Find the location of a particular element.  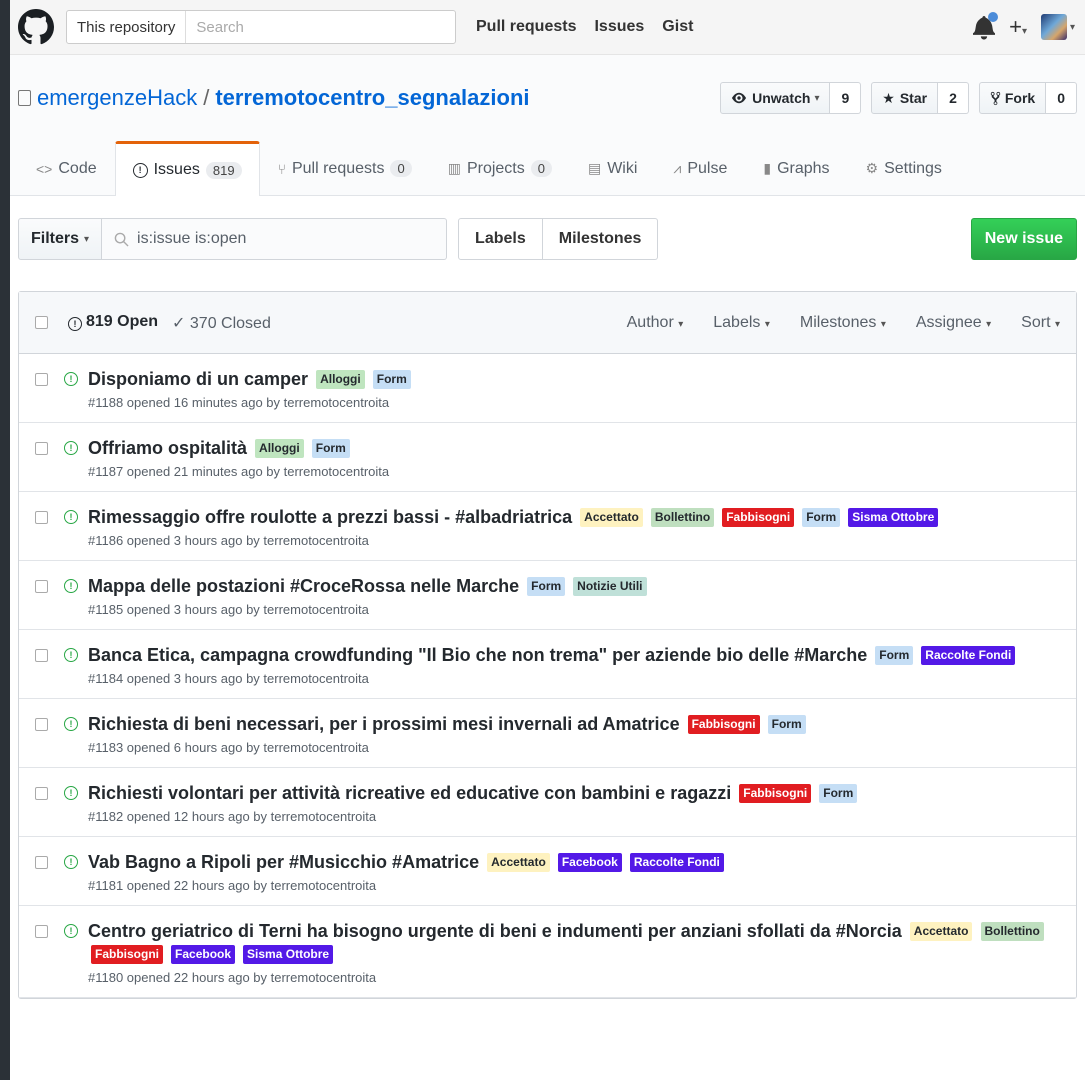

tab-graphs: ▮ Graphs is located at coordinates (796, 168).